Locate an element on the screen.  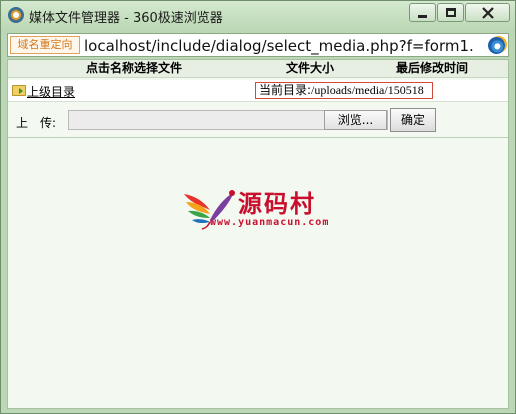
maximize-button is located at coordinates (450, 12).